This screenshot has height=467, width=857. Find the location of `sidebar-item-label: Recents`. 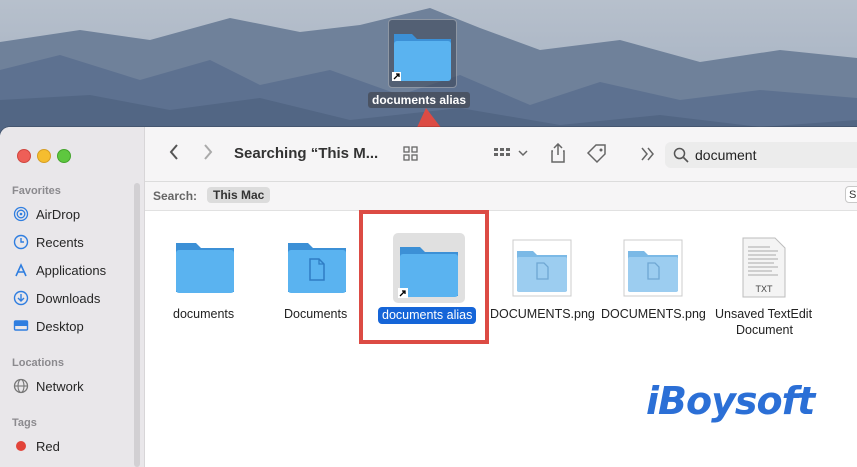

sidebar-item-label: Recents is located at coordinates (60, 242).